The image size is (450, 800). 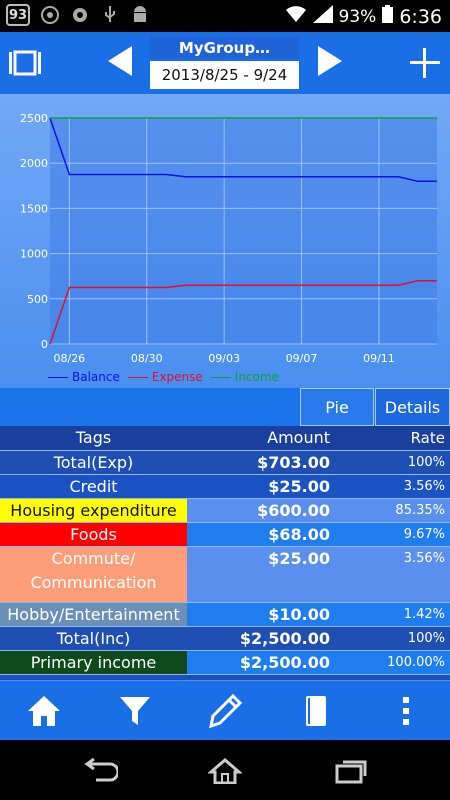 I want to click on home-nav-icon, so click(x=225, y=771).